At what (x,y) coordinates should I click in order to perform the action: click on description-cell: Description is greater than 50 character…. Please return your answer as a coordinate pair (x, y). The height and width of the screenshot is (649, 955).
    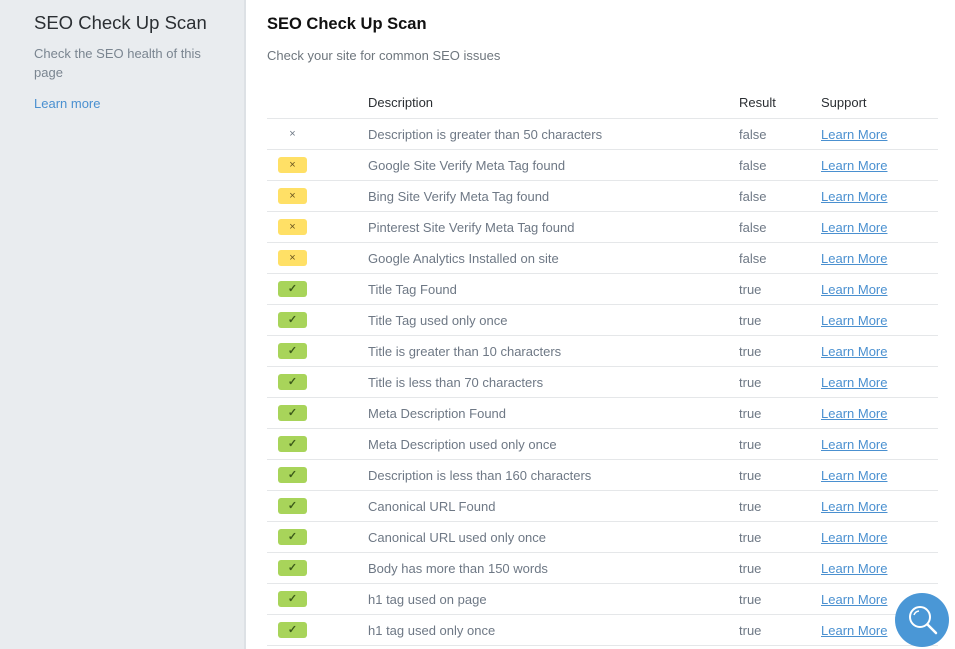
    Looking at the image, I should click on (553, 134).